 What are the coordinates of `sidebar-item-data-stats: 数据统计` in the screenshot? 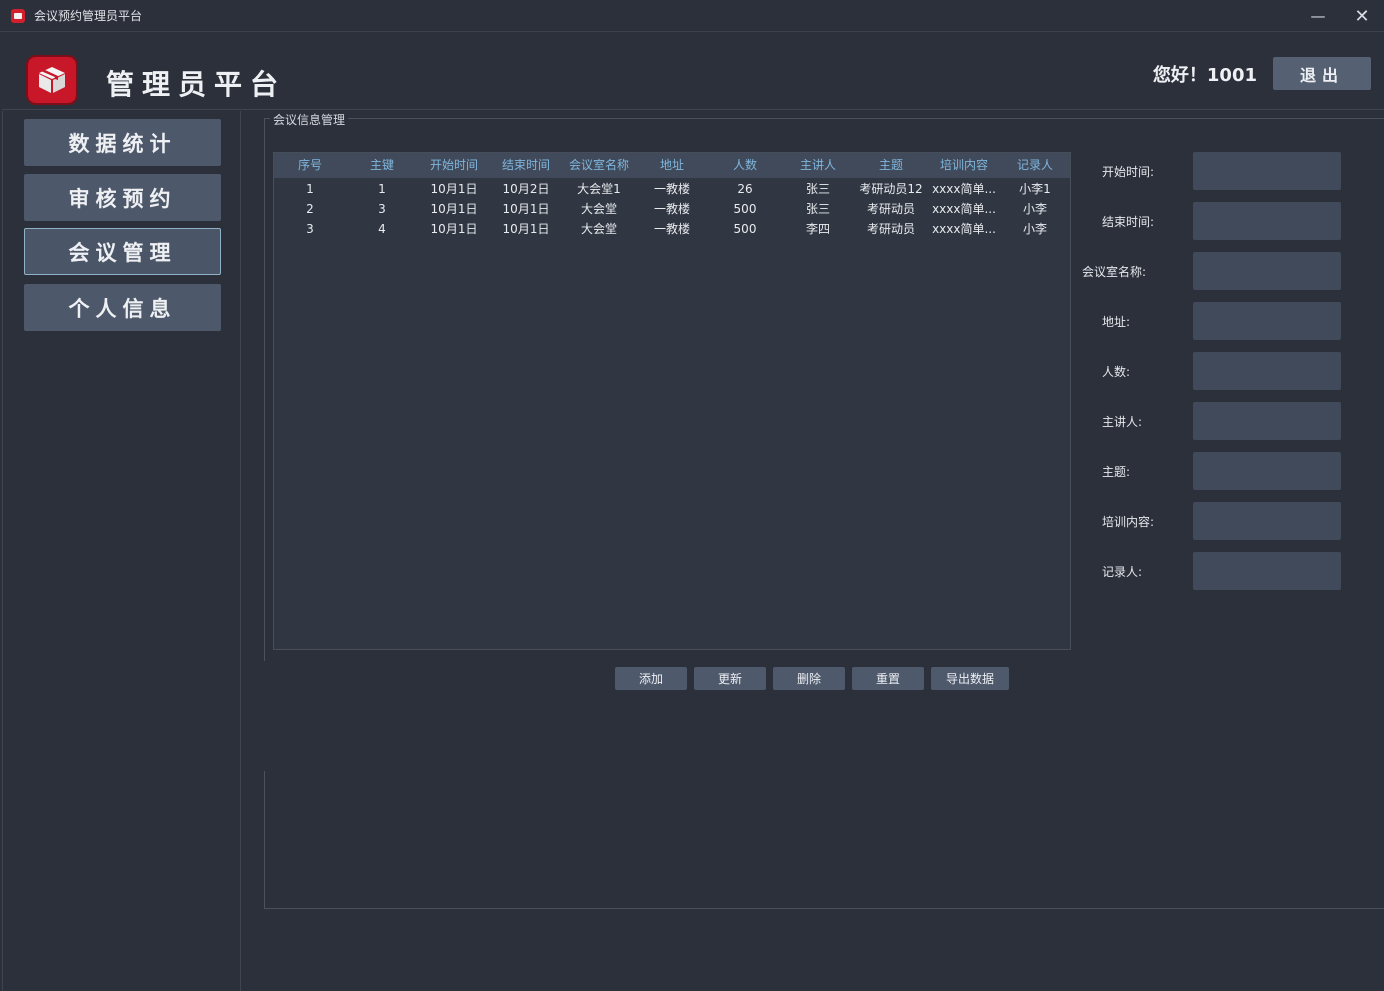 It's located at (122, 142).